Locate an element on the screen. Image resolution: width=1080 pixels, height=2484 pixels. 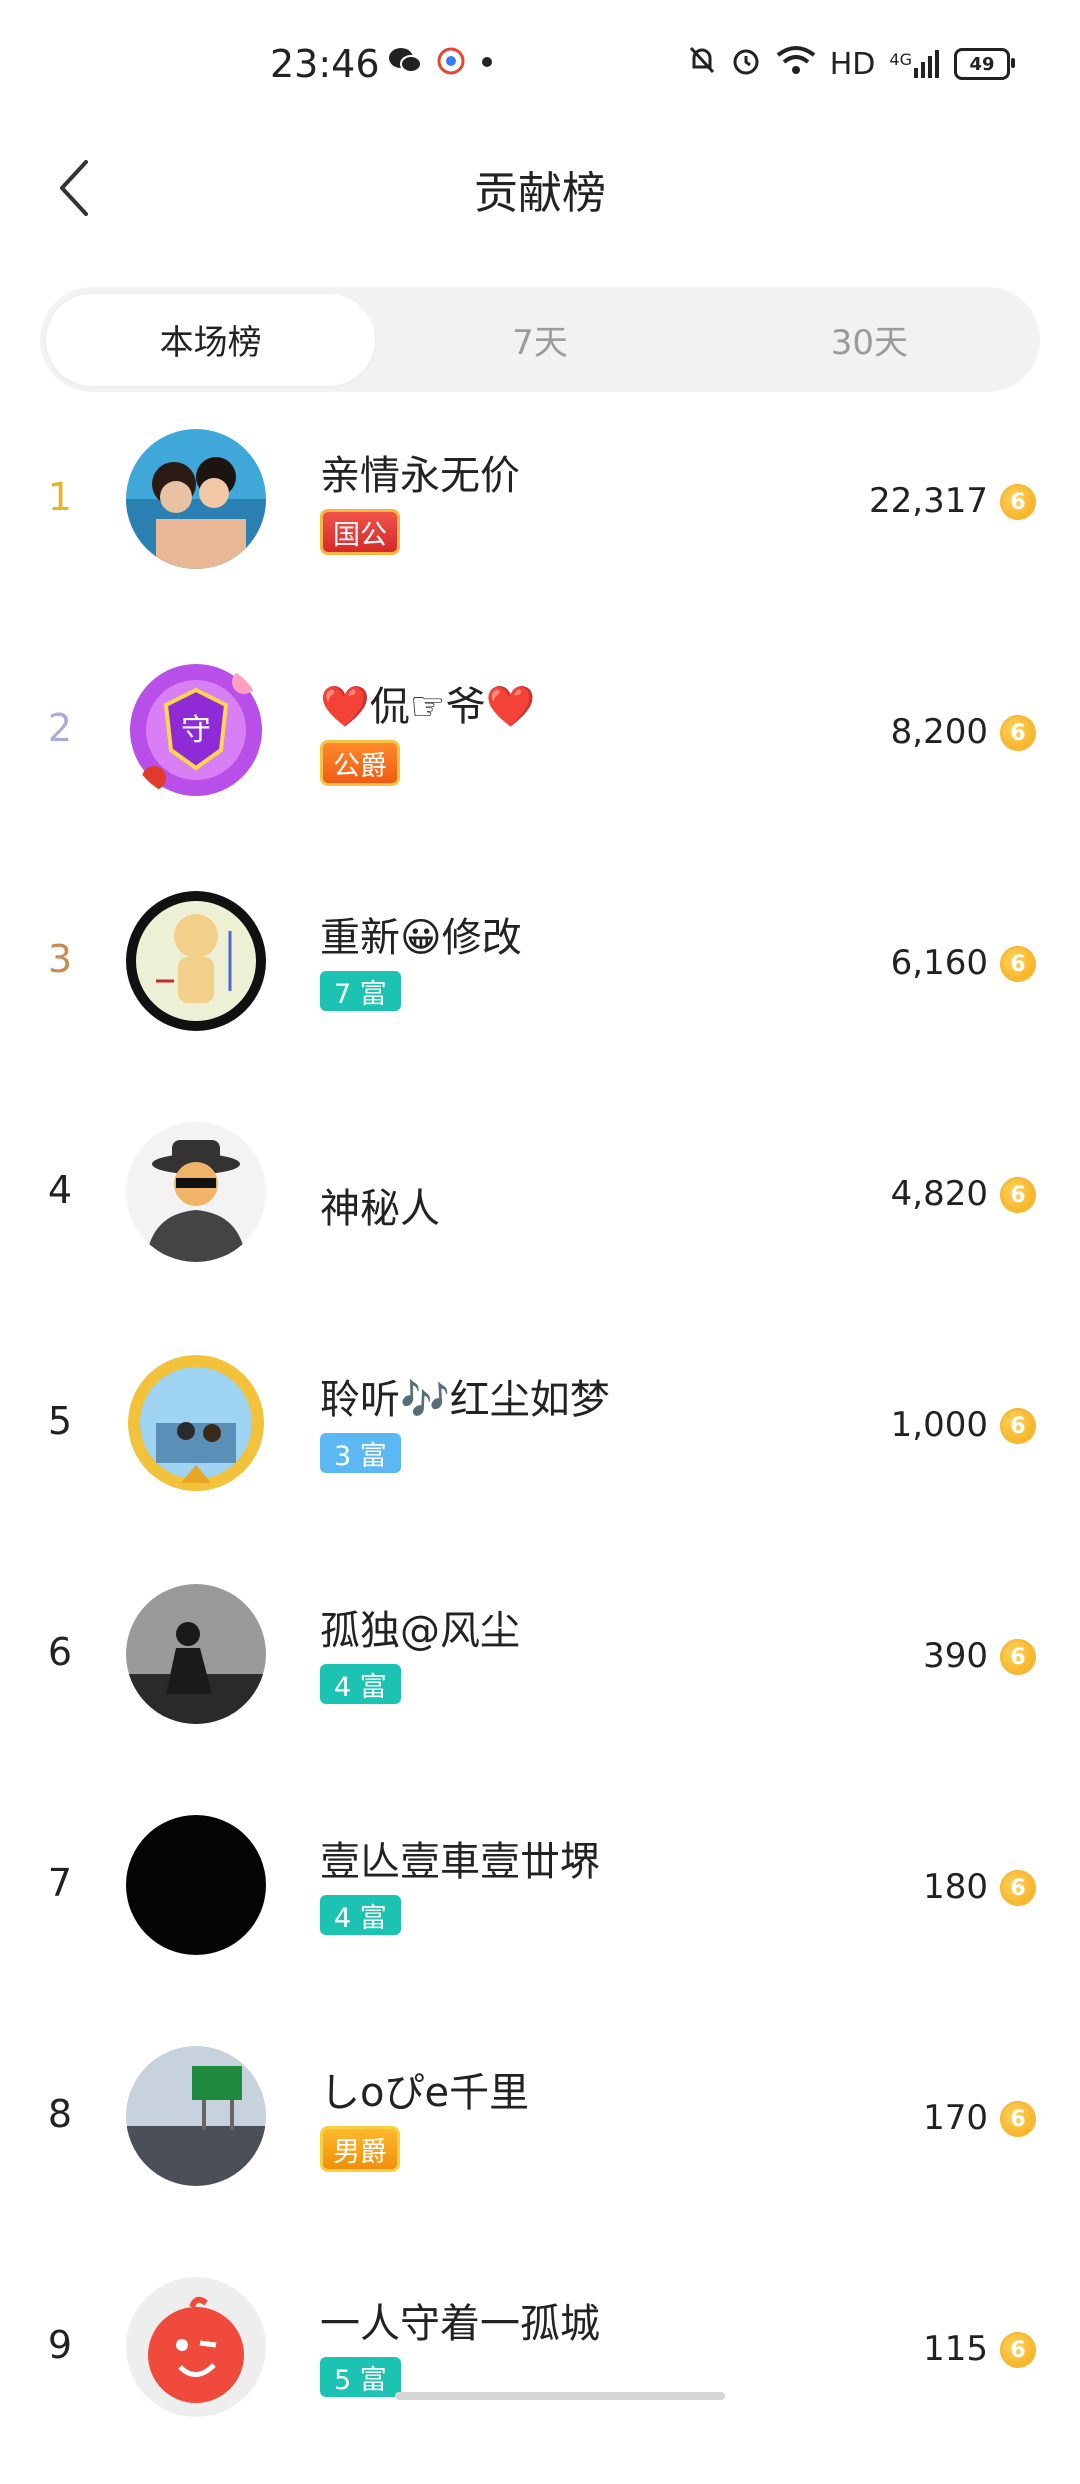
contribution-score: 115 is located at coordinates (955, 2349).